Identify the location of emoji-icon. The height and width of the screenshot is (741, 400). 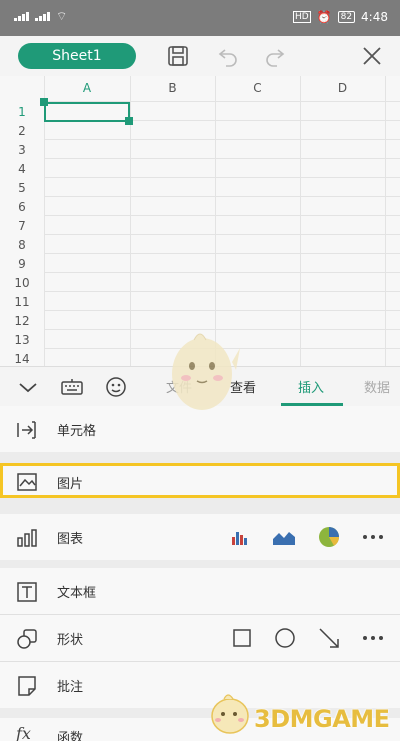
(116, 387).